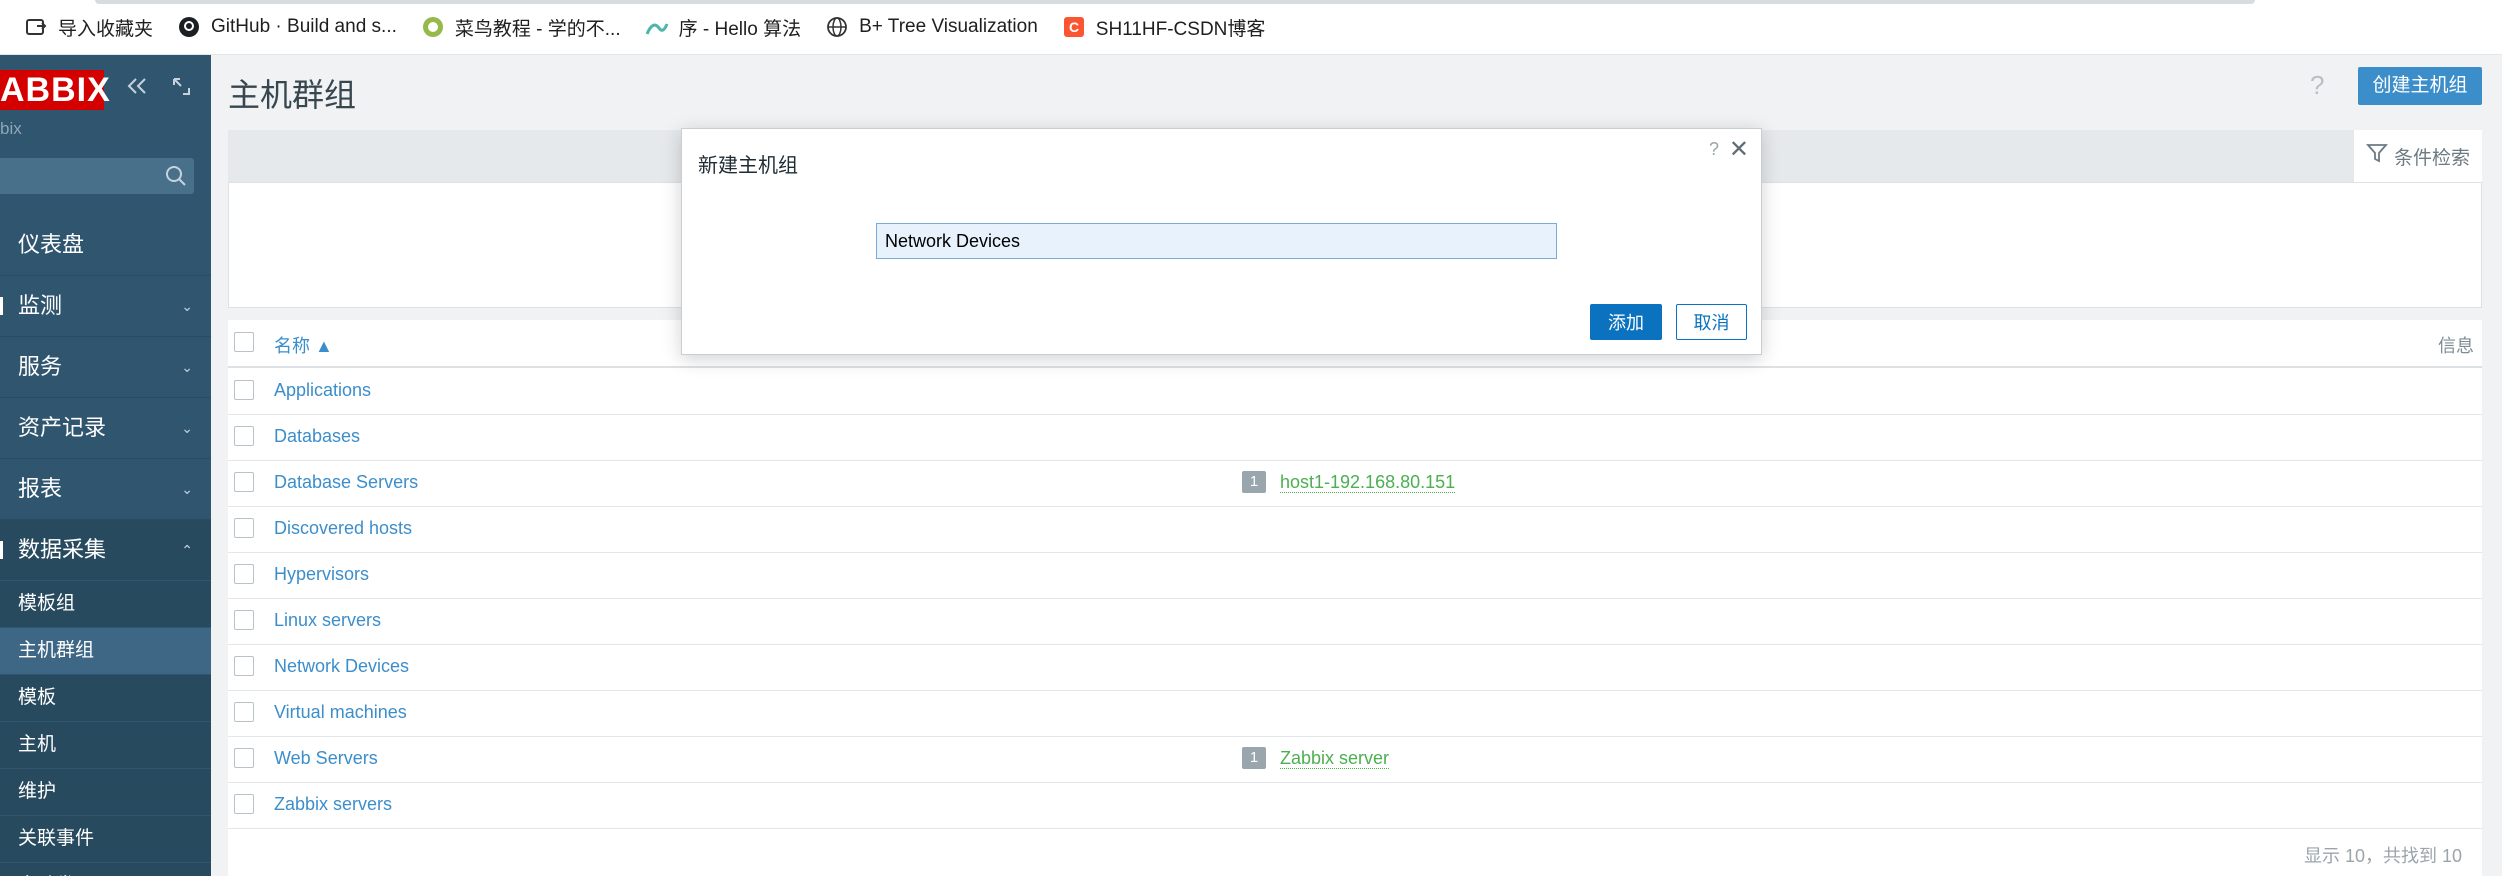 The image size is (2502, 876). Describe the element at coordinates (322, 390) in the screenshot. I see `host-group-link: Applications` at that location.